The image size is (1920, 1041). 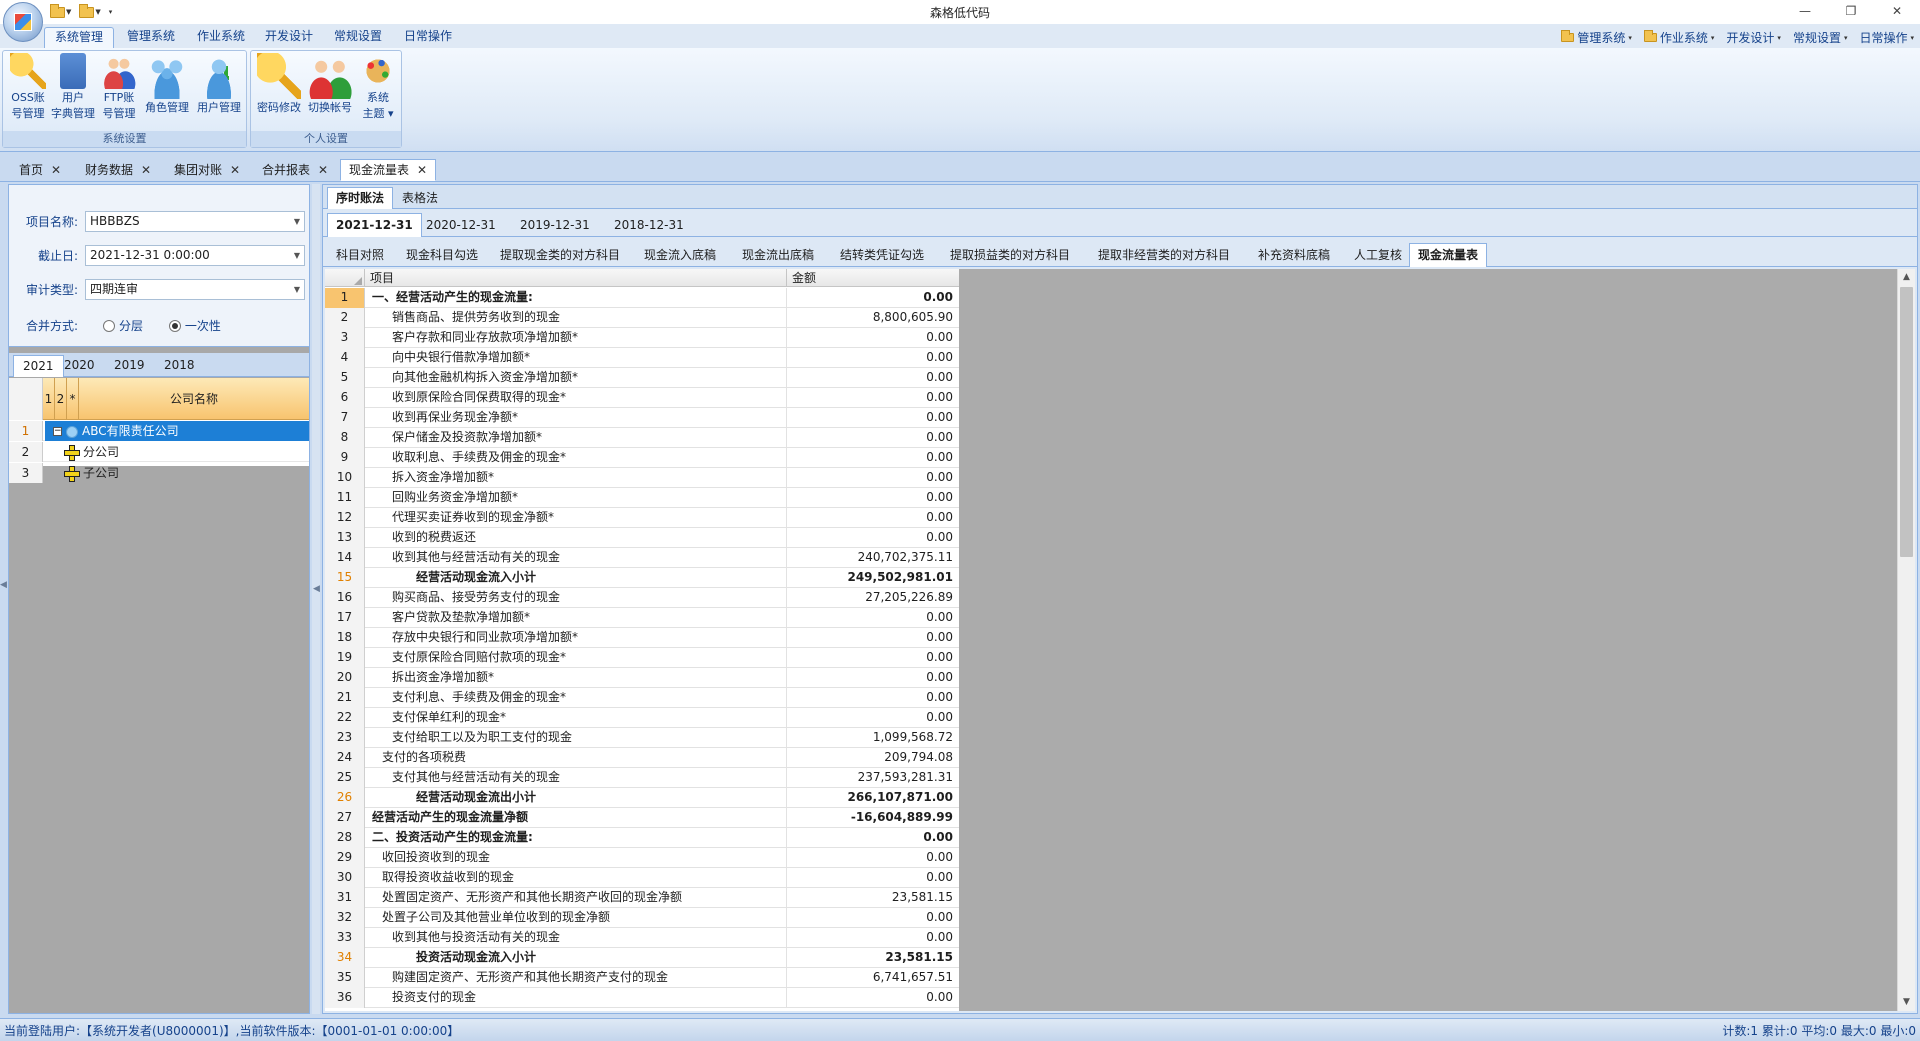 I want to click on item-cell: 收回投资收到的现金, so click(x=576, y=858).